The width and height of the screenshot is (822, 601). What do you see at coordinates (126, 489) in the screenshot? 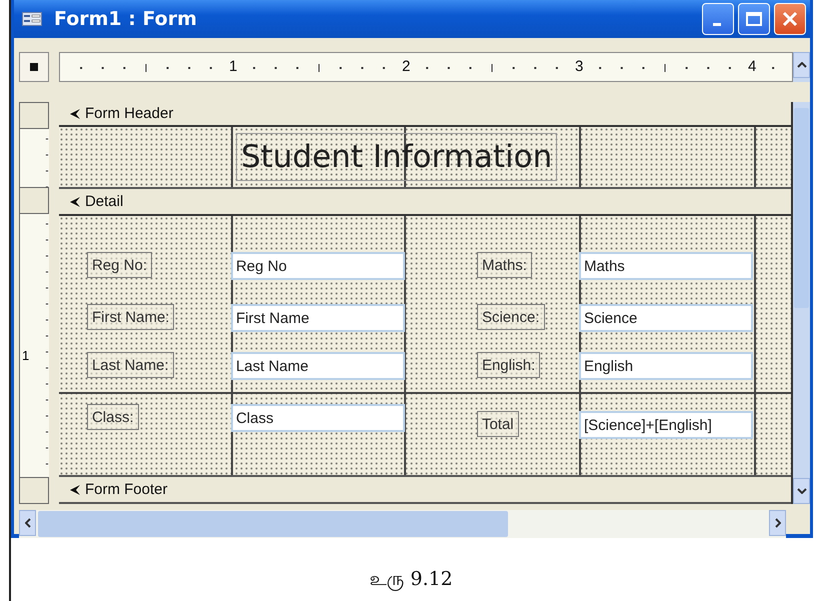
I see `section-label: Form Footer` at bounding box center [126, 489].